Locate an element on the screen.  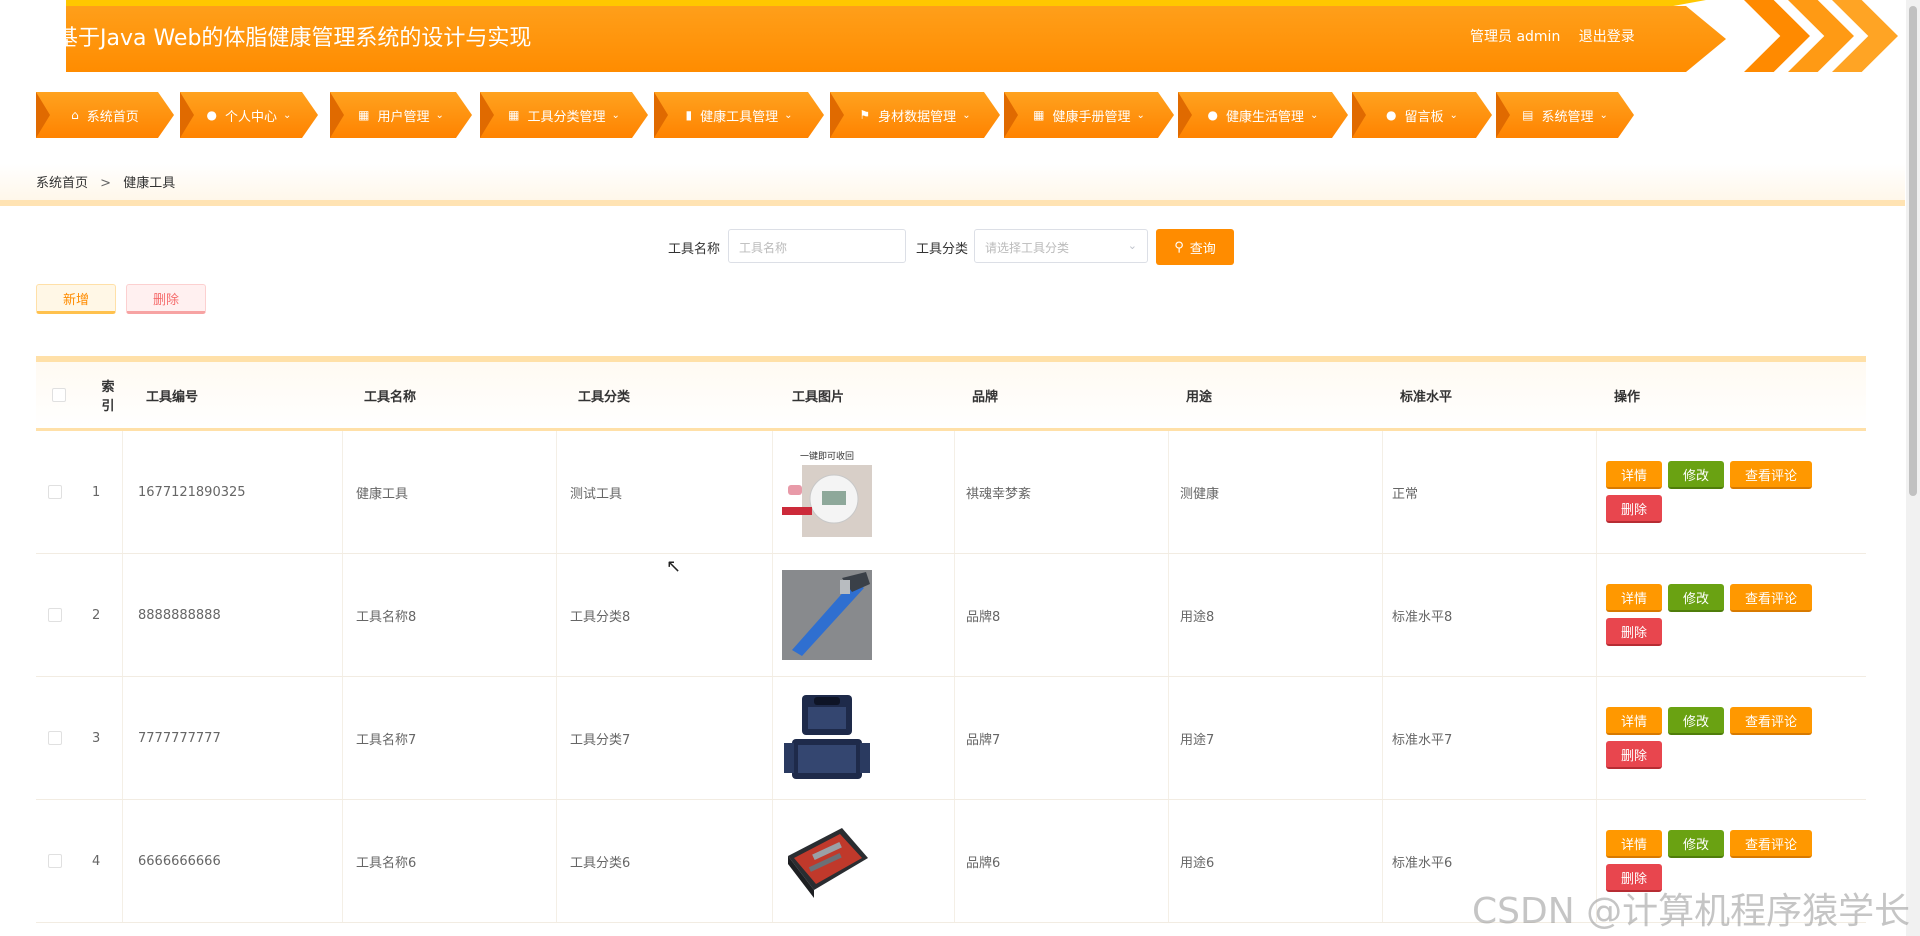
nav-item-label: 健康手册管理 is located at coordinates (1091, 117).